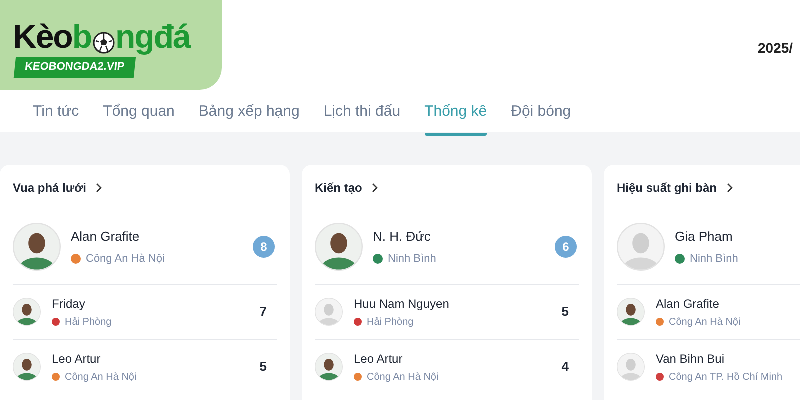 This screenshot has height=400, width=800. What do you see at coordinates (675, 188) in the screenshot?
I see `card-title-link: Hiệu suất ghi bàn` at bounding box center [675, 188].